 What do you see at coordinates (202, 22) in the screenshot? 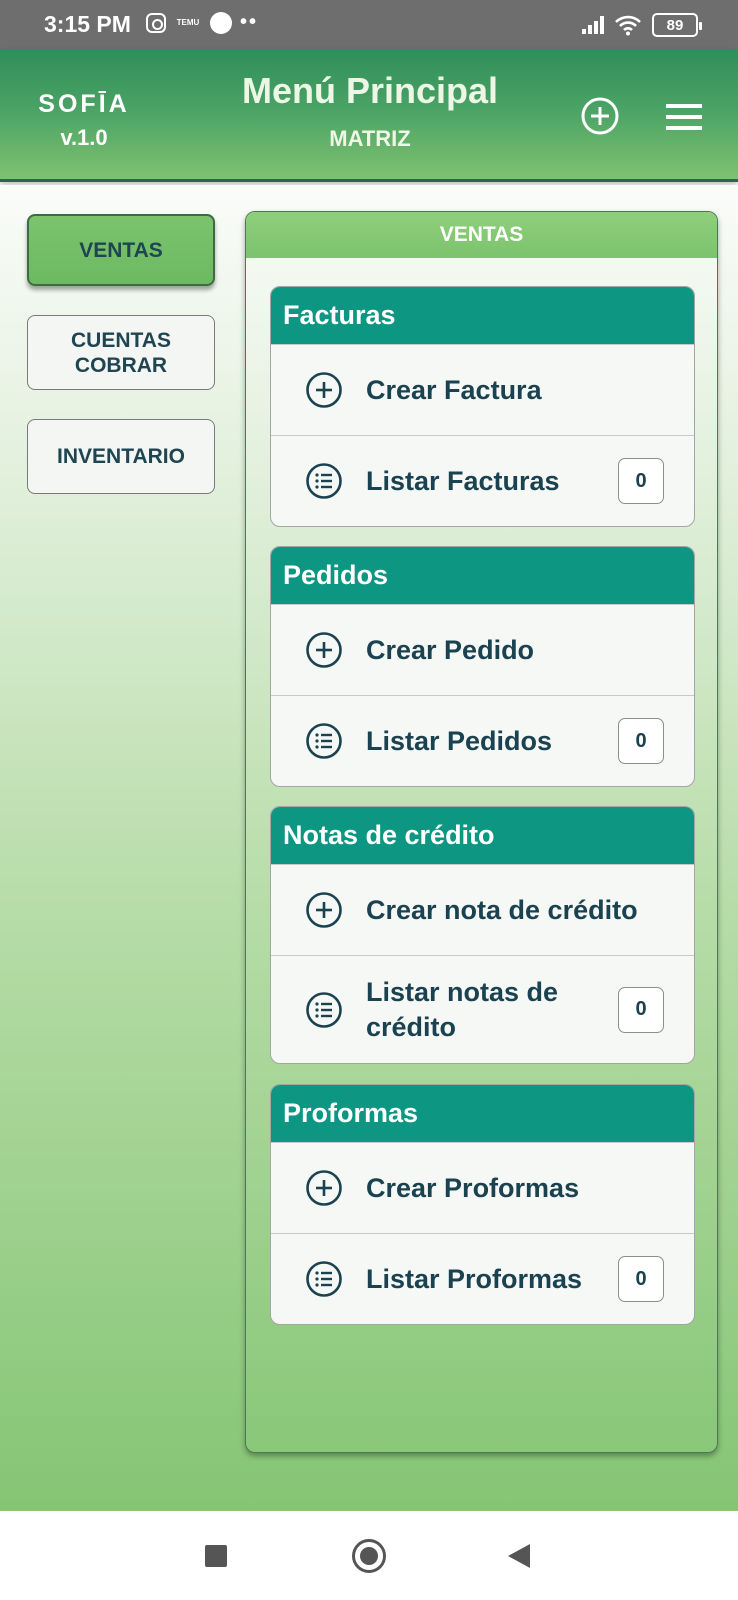
I see `notification-icons: TEMU ••` at bounding box center [202, 22].